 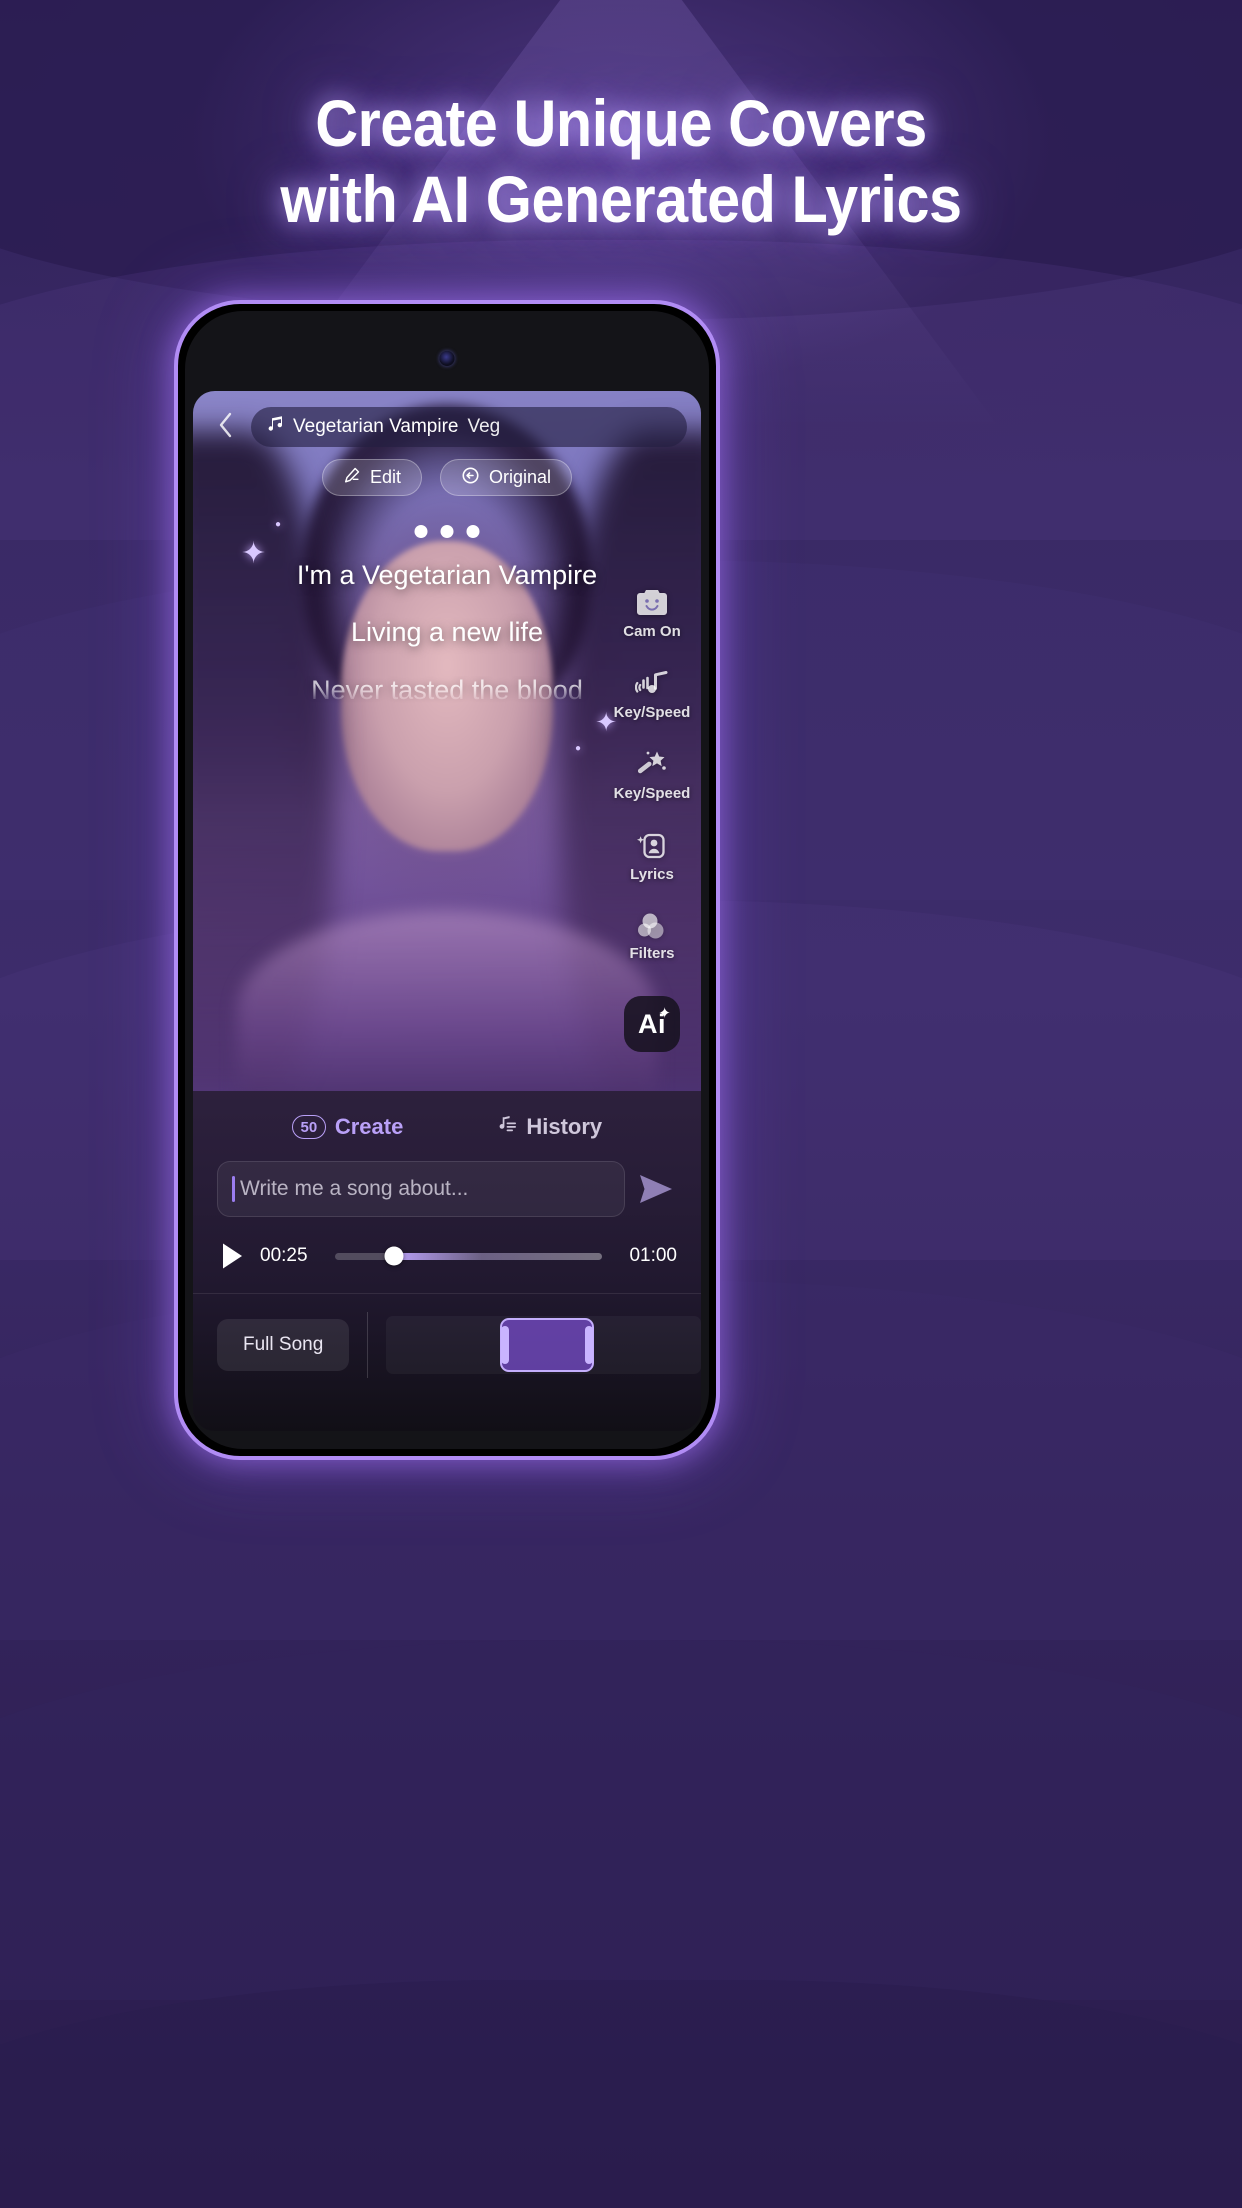 I want to click on front-camera-icon, so click(x=447, y=358).